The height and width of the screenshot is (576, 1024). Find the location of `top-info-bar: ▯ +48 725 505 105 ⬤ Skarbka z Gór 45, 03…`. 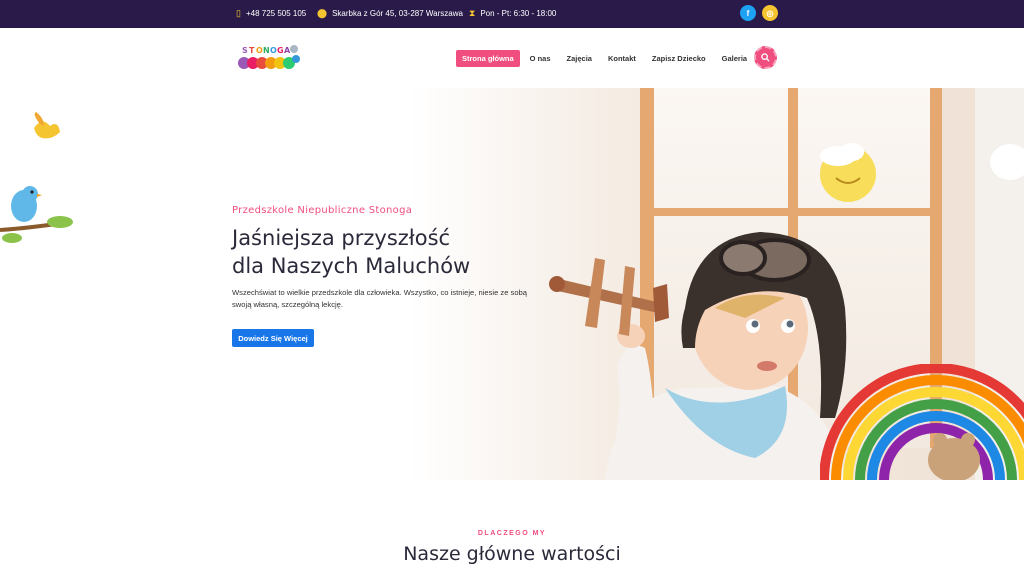

top-info-bar: ▯ +48 725 505 105 ⬤ Skarbka z Gór 45, 03… is located at coordinates (512, 14).